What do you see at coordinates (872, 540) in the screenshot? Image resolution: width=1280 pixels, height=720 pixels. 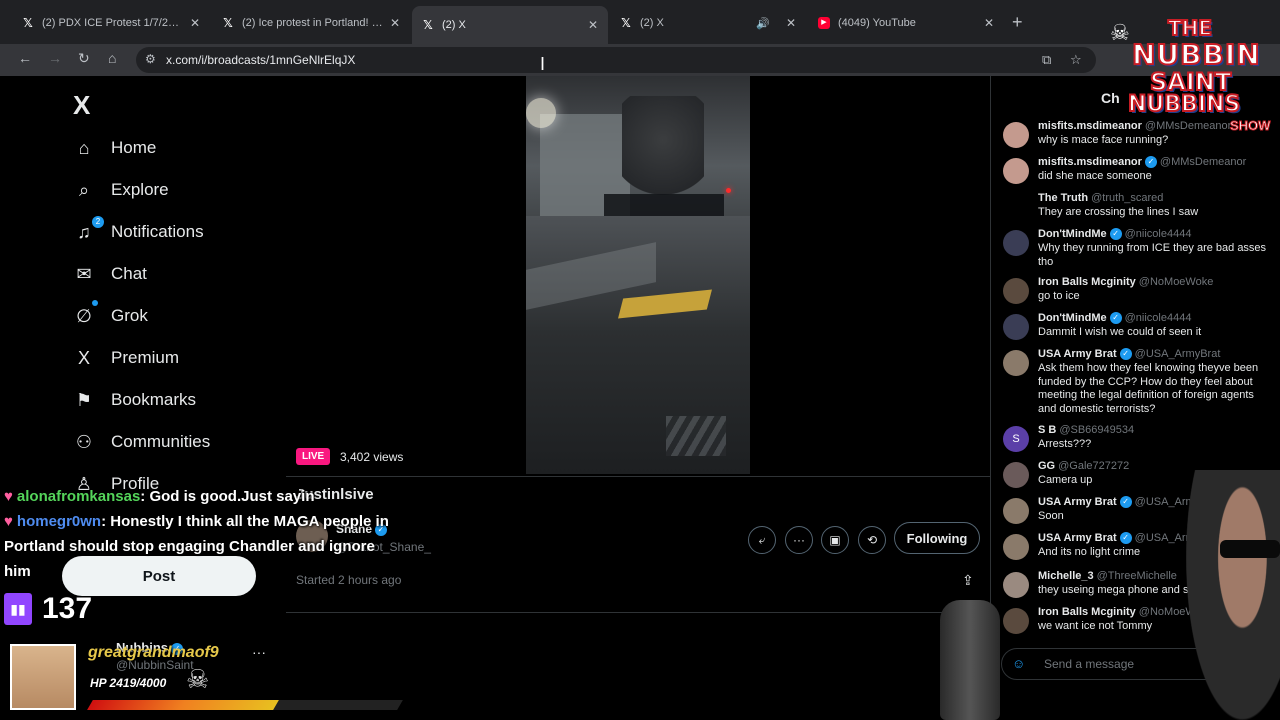 I see `repost-icon: ⟲` at bounding box center [872, 540].